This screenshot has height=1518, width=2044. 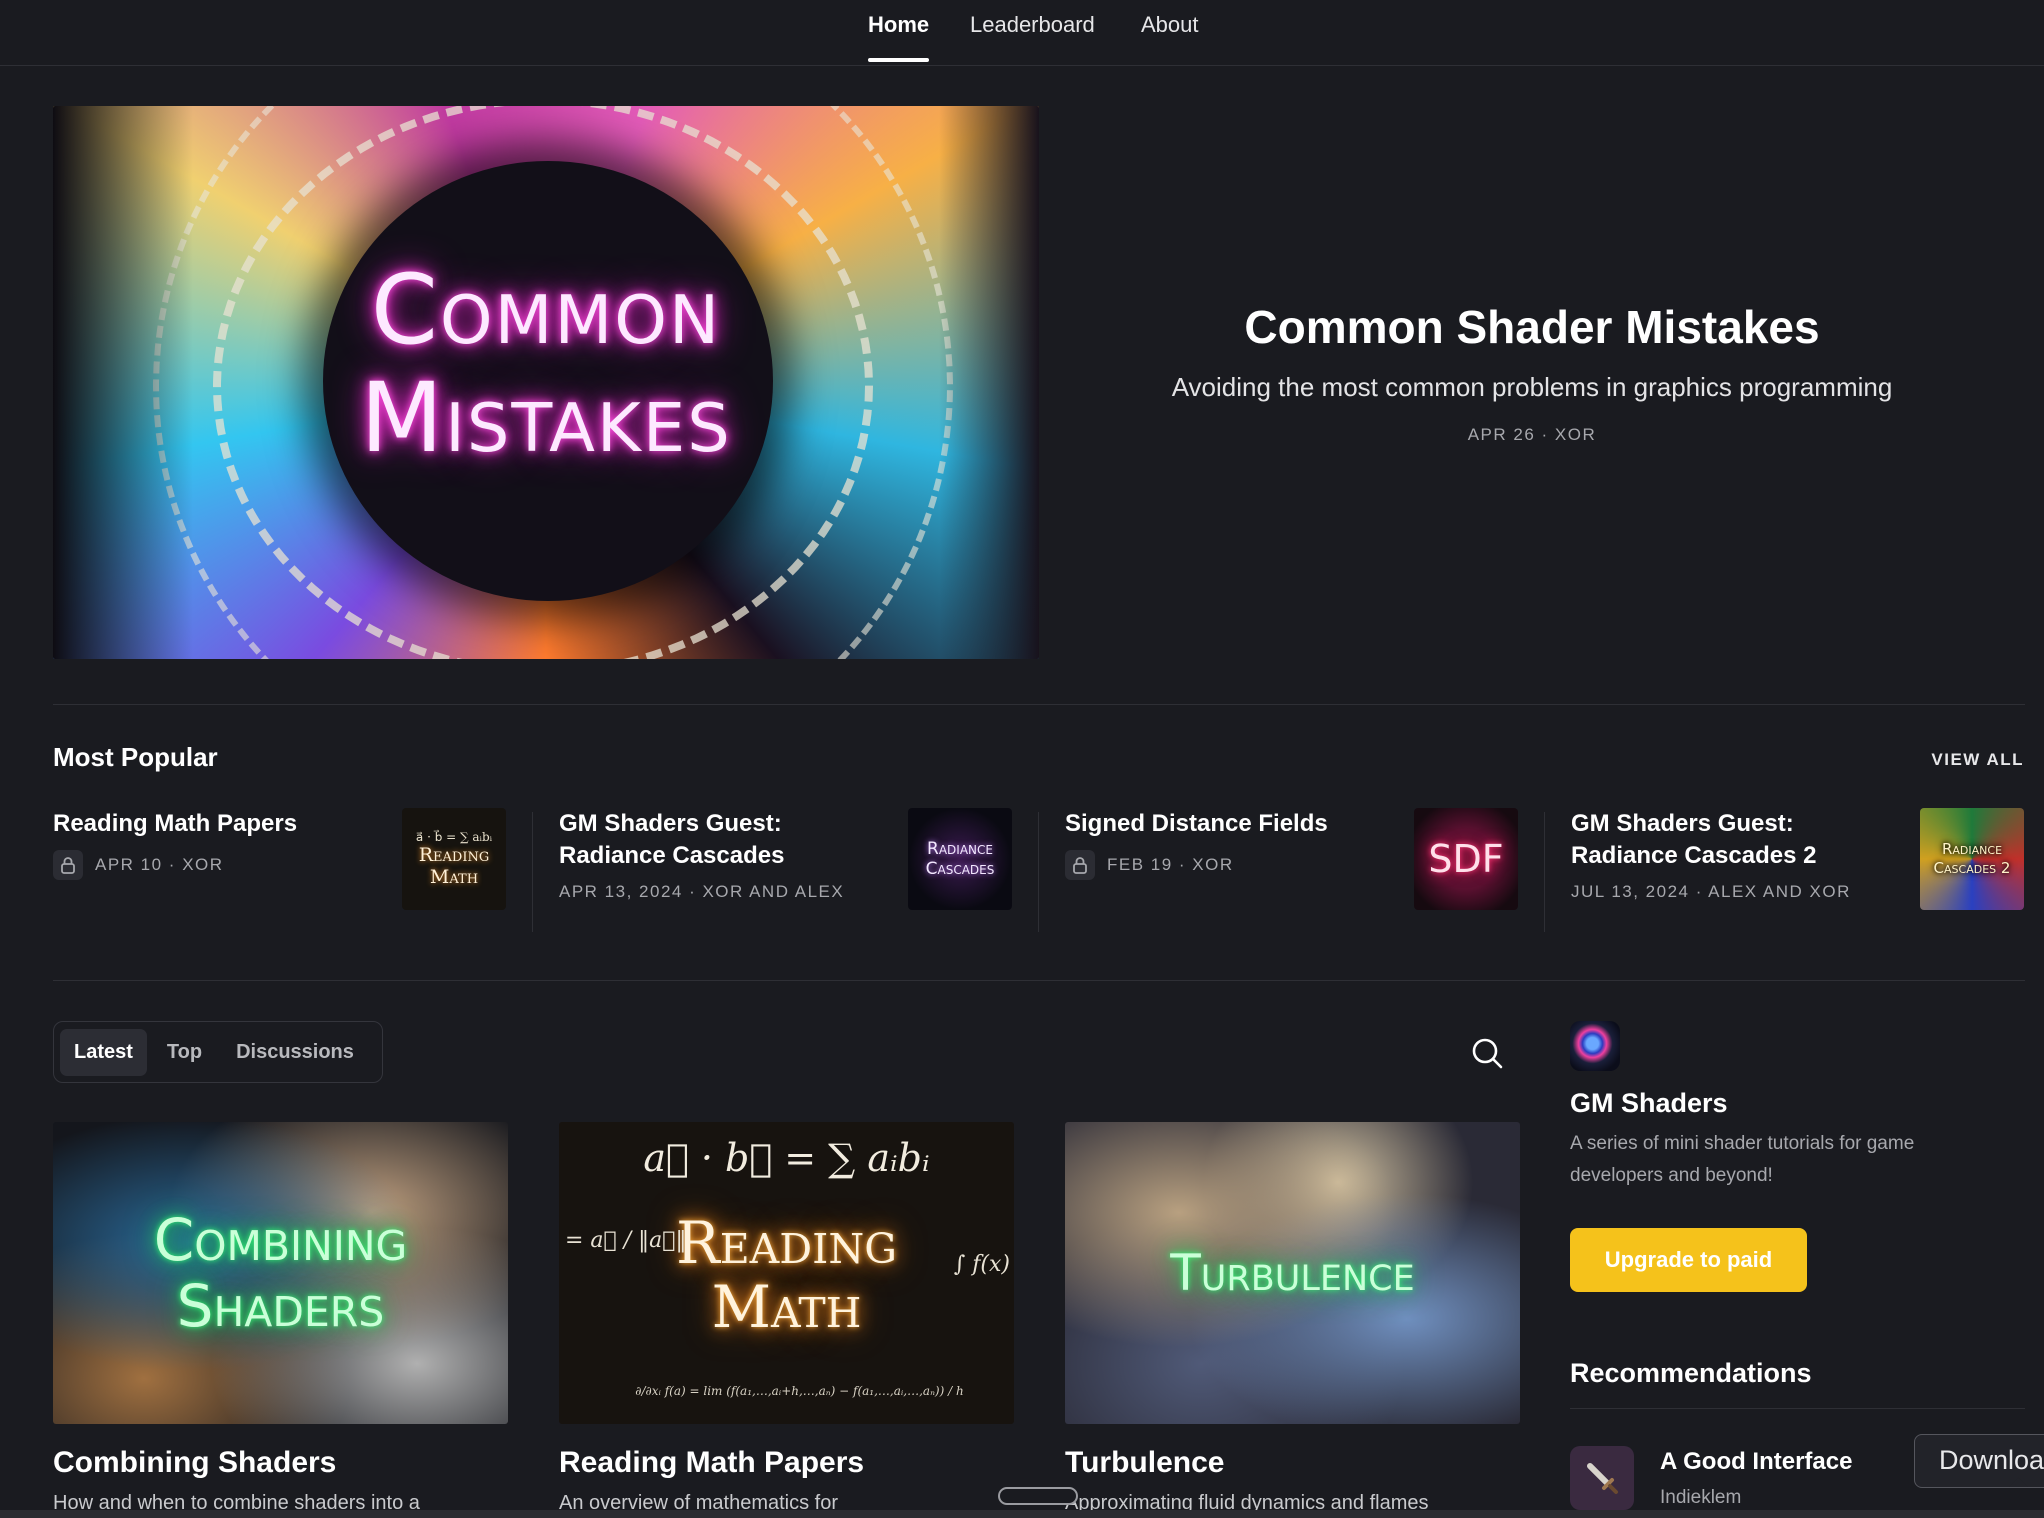 I want to click on popular-item-meta-row: FEB 19 · XOR, so click(x=1149, y=865).